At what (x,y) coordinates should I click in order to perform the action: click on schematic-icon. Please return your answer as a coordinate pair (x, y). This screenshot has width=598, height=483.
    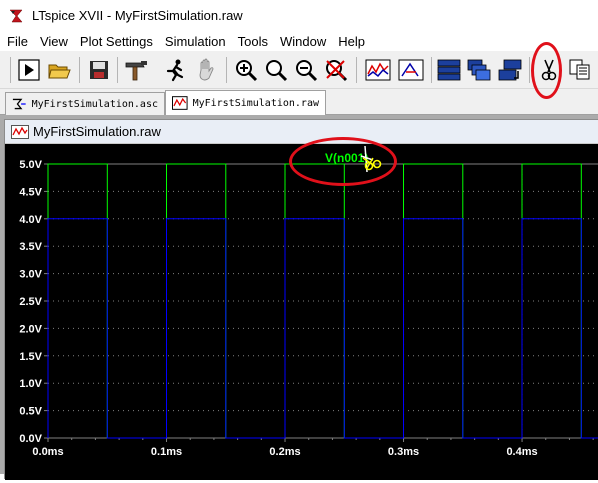
    Looking at the image, I should click on (19, 104).